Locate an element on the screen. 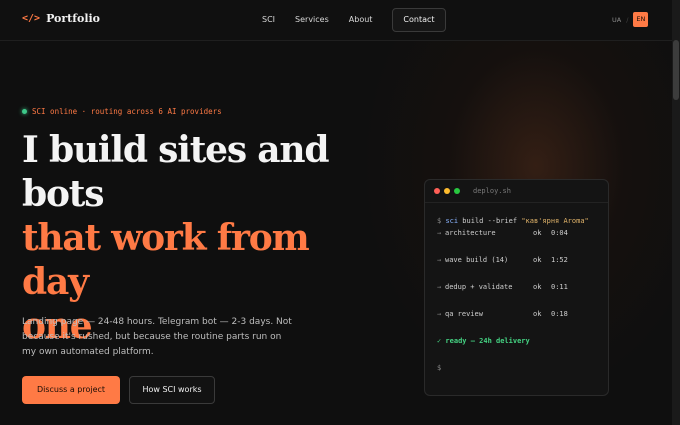 This screenshot has width=680, height=425. task-name: qa review is located at coordinates (464, 314).